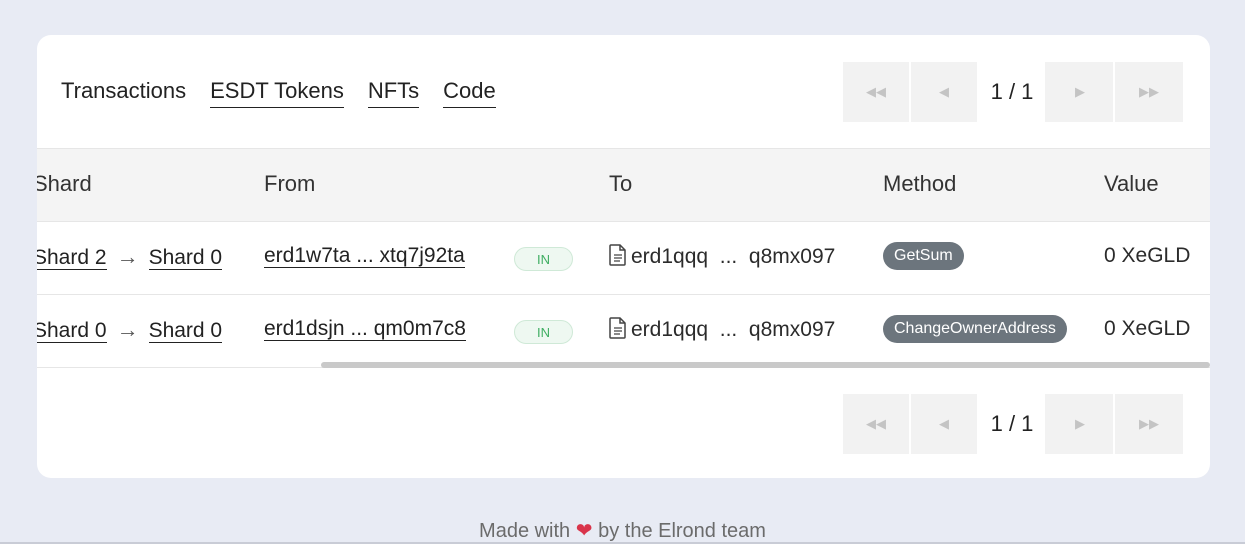 Image resolution: width=1245 pixels, height=544 pixels. I want to click on column-header-from: From, so click(290, 183).